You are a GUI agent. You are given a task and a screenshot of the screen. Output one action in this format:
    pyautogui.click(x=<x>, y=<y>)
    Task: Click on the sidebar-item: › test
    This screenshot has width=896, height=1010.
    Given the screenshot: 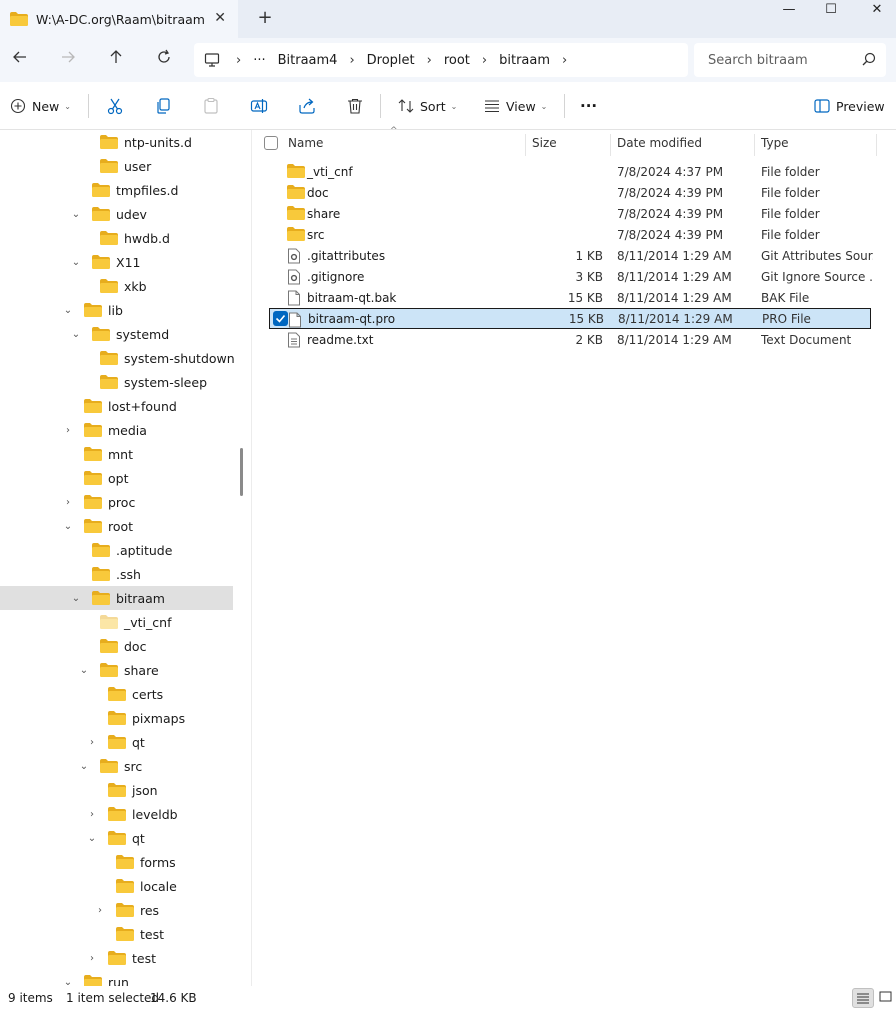 What is the action you would take?
    pyautogui.click(x=116, y=958)
    